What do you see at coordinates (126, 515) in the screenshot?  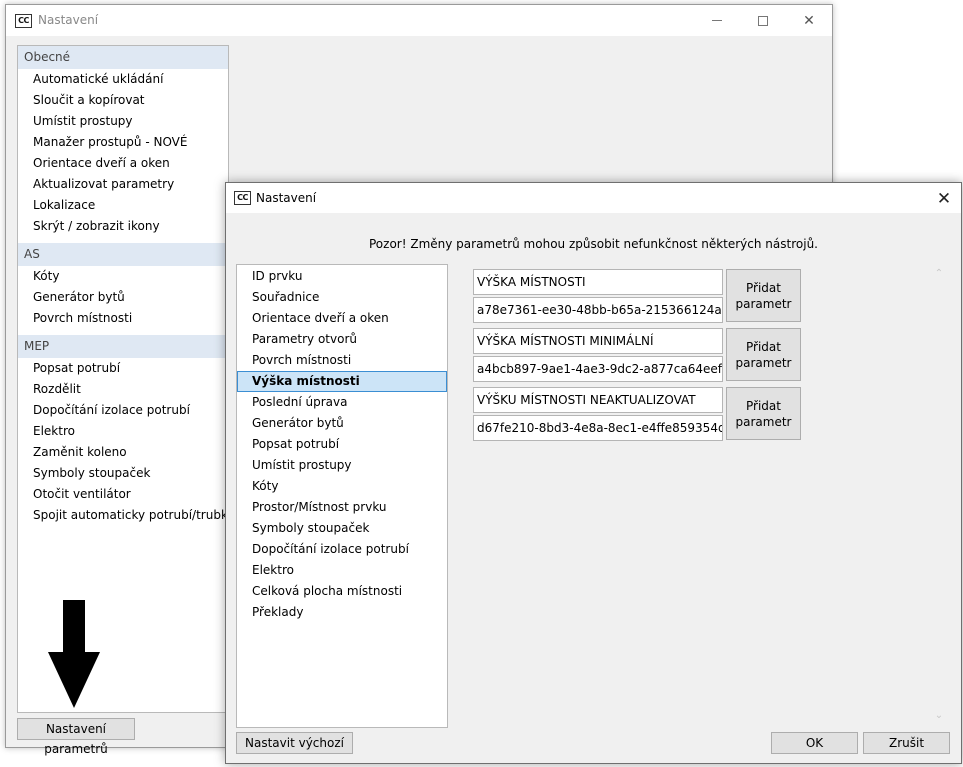 I see `nav-item-auto-connect: Spojit automaticky potrubí/trubky` at bounding box center [126, 515].